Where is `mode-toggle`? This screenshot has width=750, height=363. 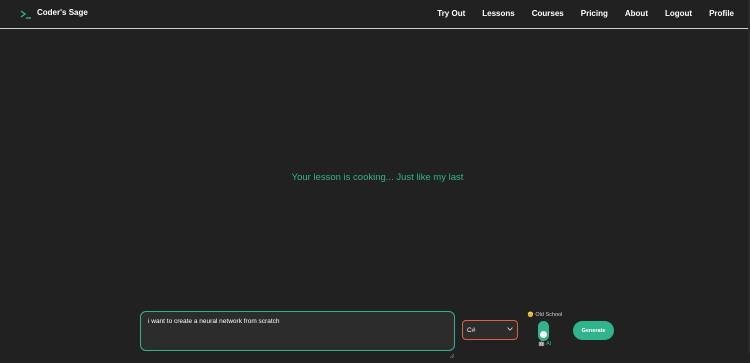
mode-toggle is located at coordinates (543, 331).